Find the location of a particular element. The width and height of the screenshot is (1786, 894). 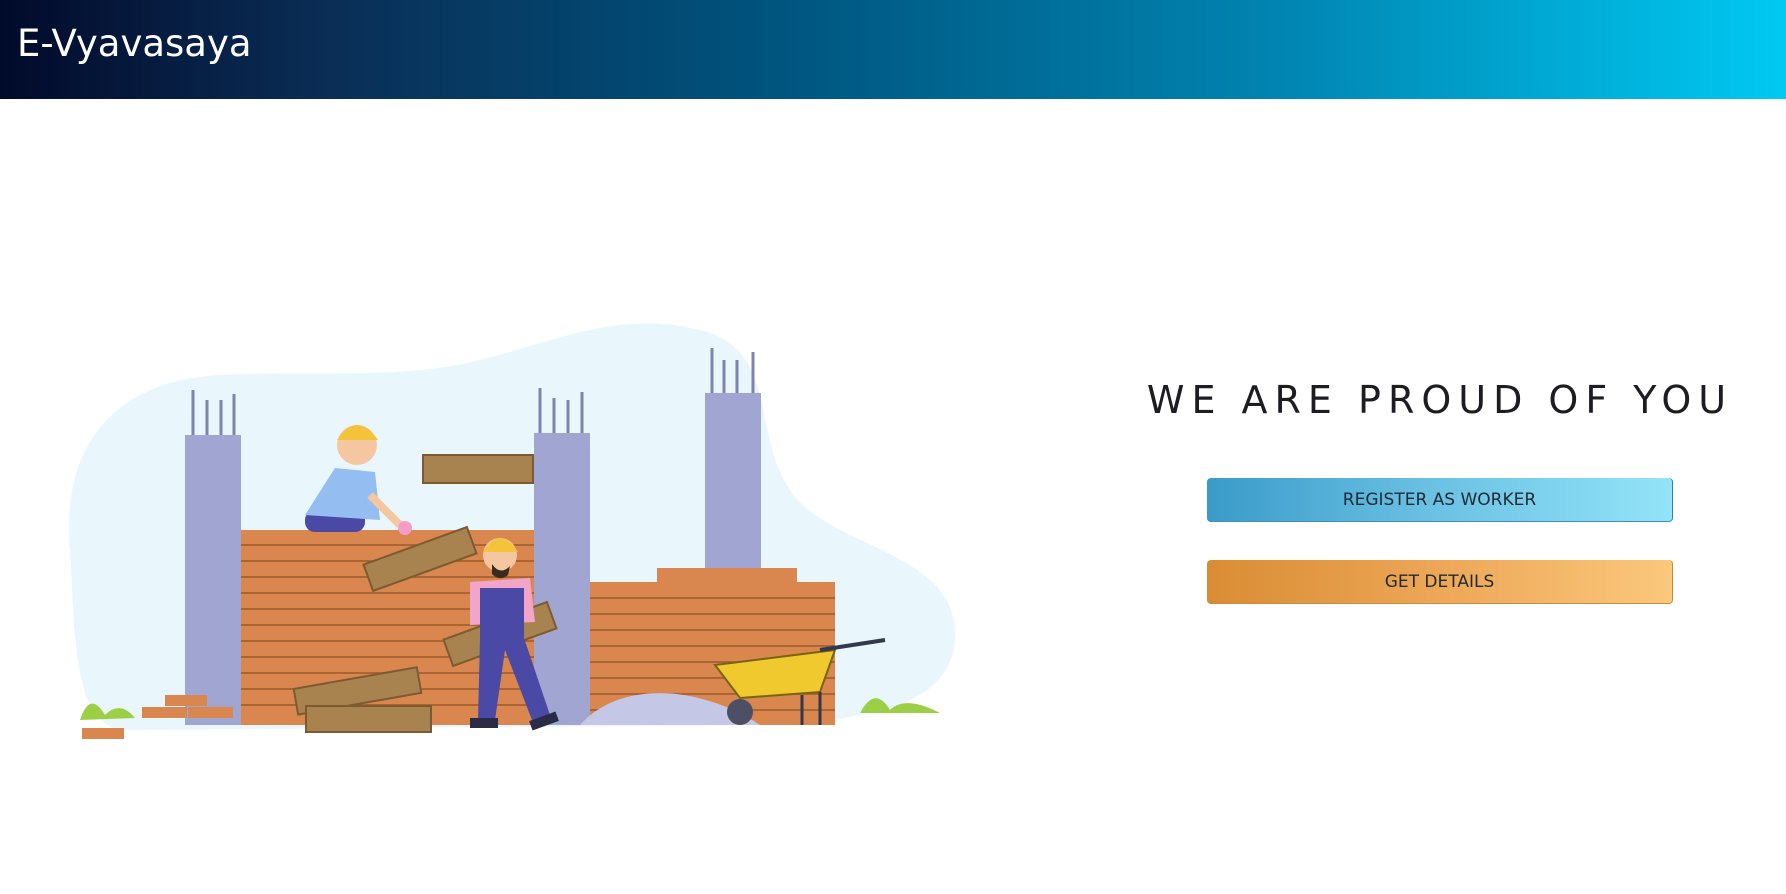

brand-logo-text: E-Vyavasaya is located at coordinates (134, 44).